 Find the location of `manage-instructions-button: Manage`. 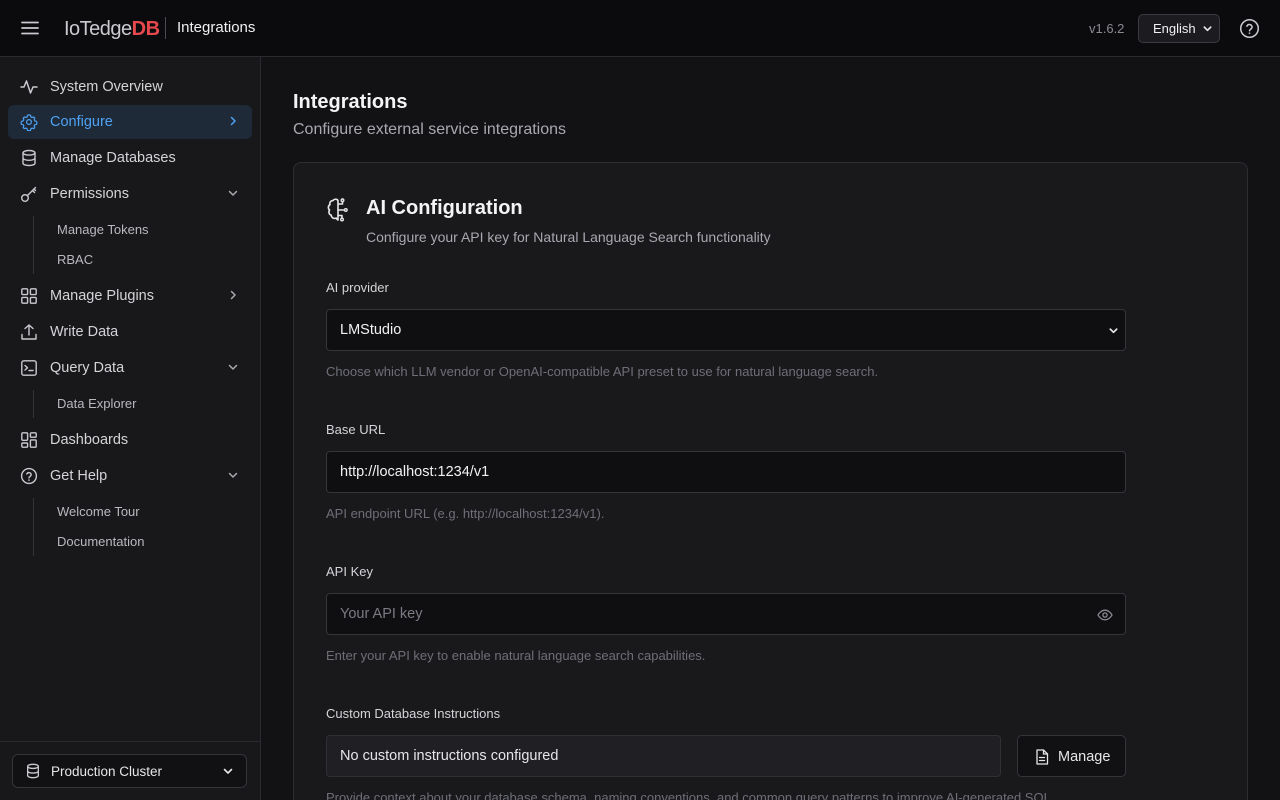

manage-instructions-button: Manage is located at coordinates (1071, 756).